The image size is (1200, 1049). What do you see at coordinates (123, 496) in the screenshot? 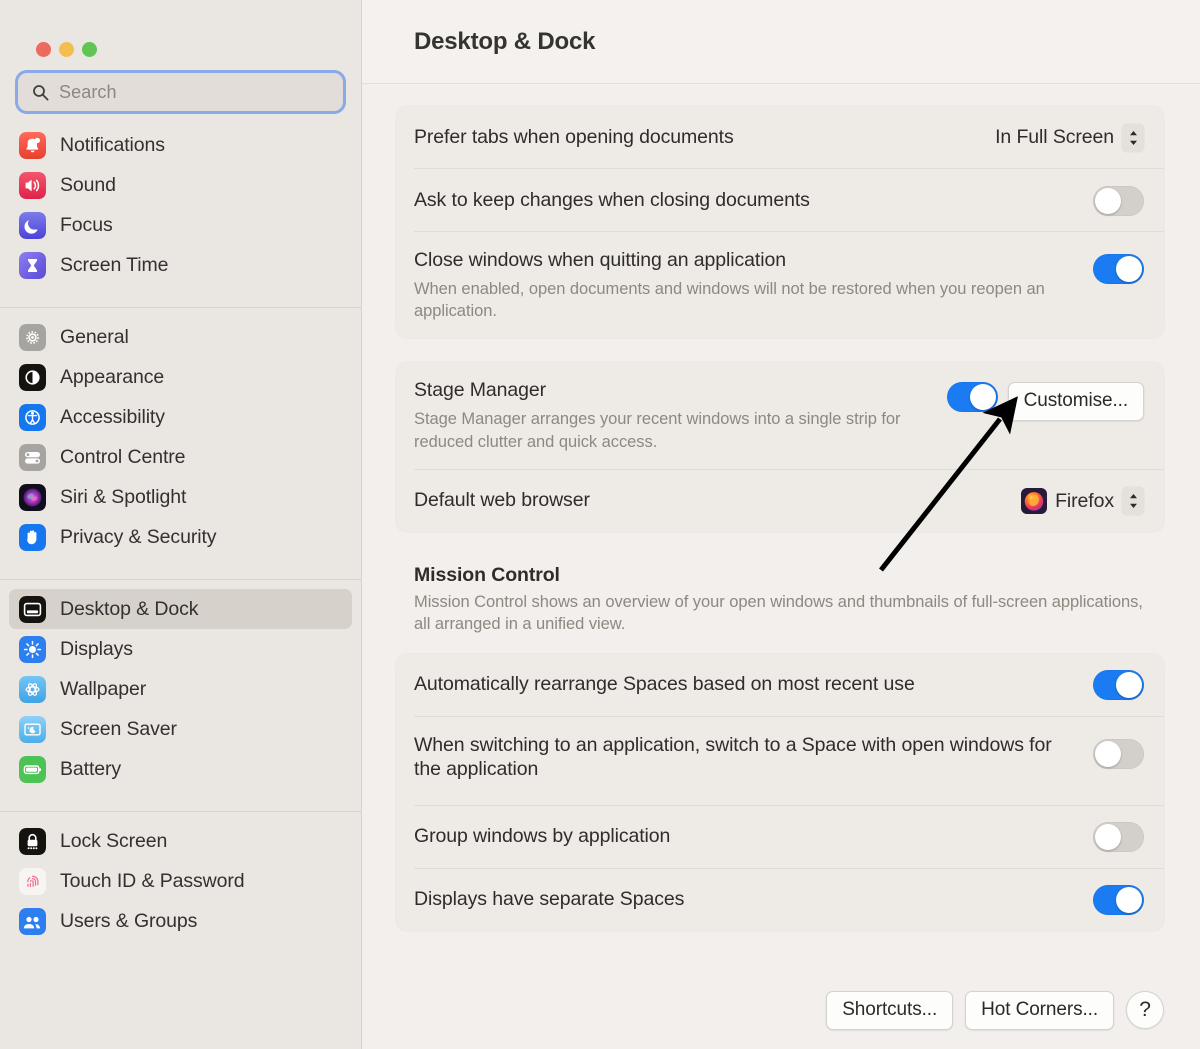
I see `sidebar-item-label: Siri & Spotlight` at bounding box center [123, 496].